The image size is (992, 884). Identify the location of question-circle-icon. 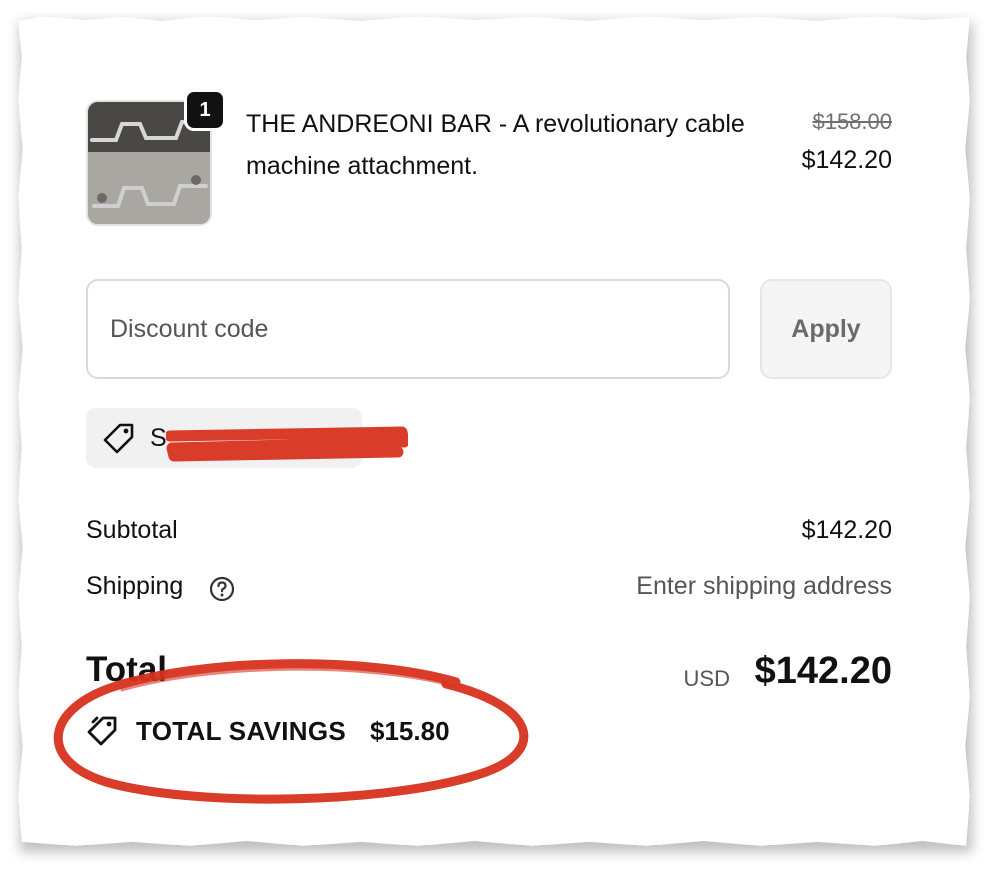
(222, 589).